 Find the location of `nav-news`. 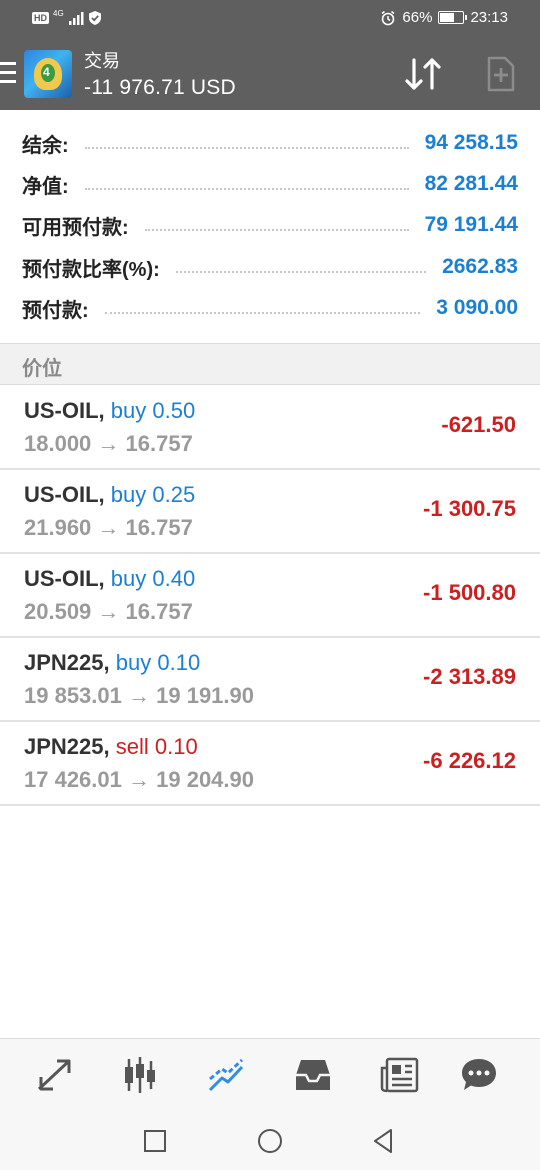

nav-news is located at coordinates (399, 1075).